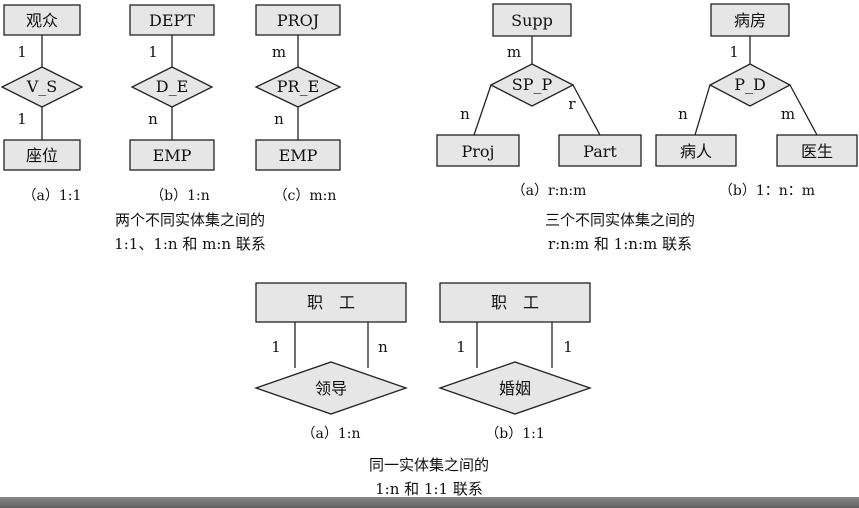  What do you see at coordinates (539, 101) in the screenshot?
I see `ternary-a-group: Supp SP_P Proj Part m n r （a）r:n:m` at bounding box center [539, 101].